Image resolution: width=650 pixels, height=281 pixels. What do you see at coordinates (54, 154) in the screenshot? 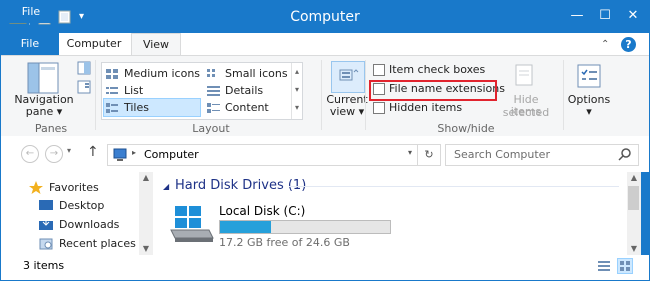
I see `forward-icon: →` at bounding box center [54, 154].